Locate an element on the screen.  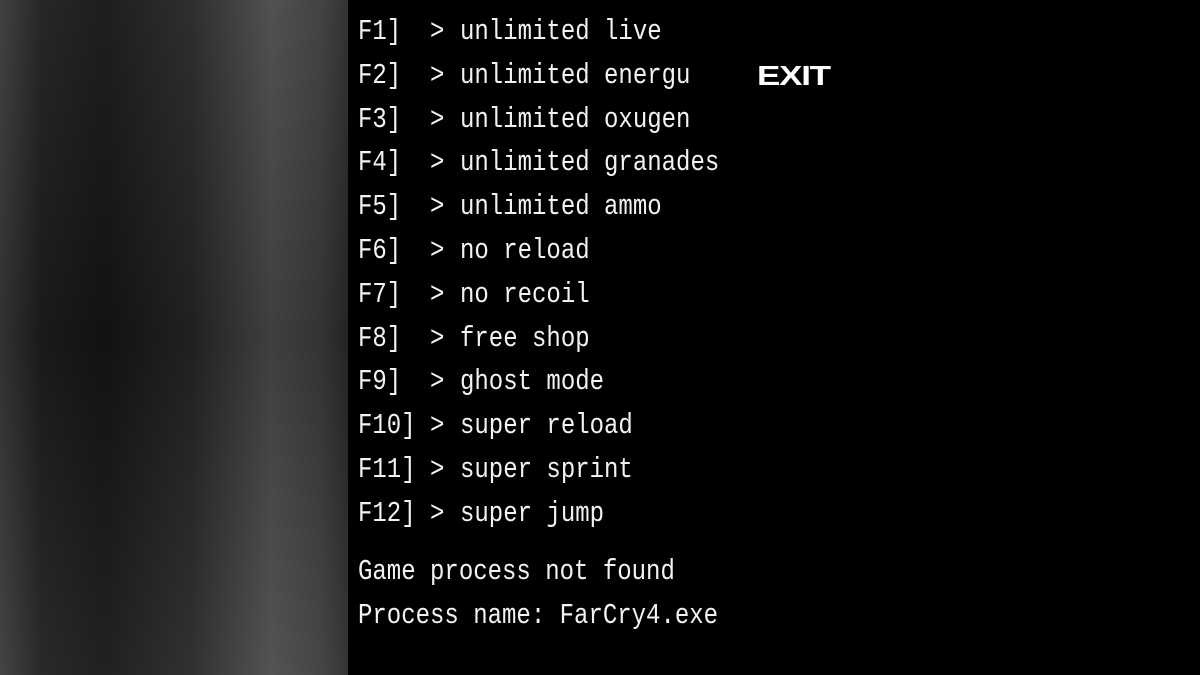
hotkey-row: F8] > free shop is located at coordinates (474, 339).